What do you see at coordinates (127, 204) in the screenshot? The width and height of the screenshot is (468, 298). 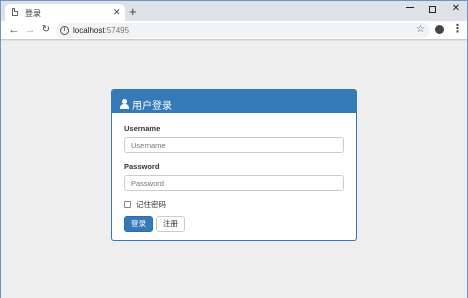 I see `remember-checkbox` at bounding box center [127, 204].